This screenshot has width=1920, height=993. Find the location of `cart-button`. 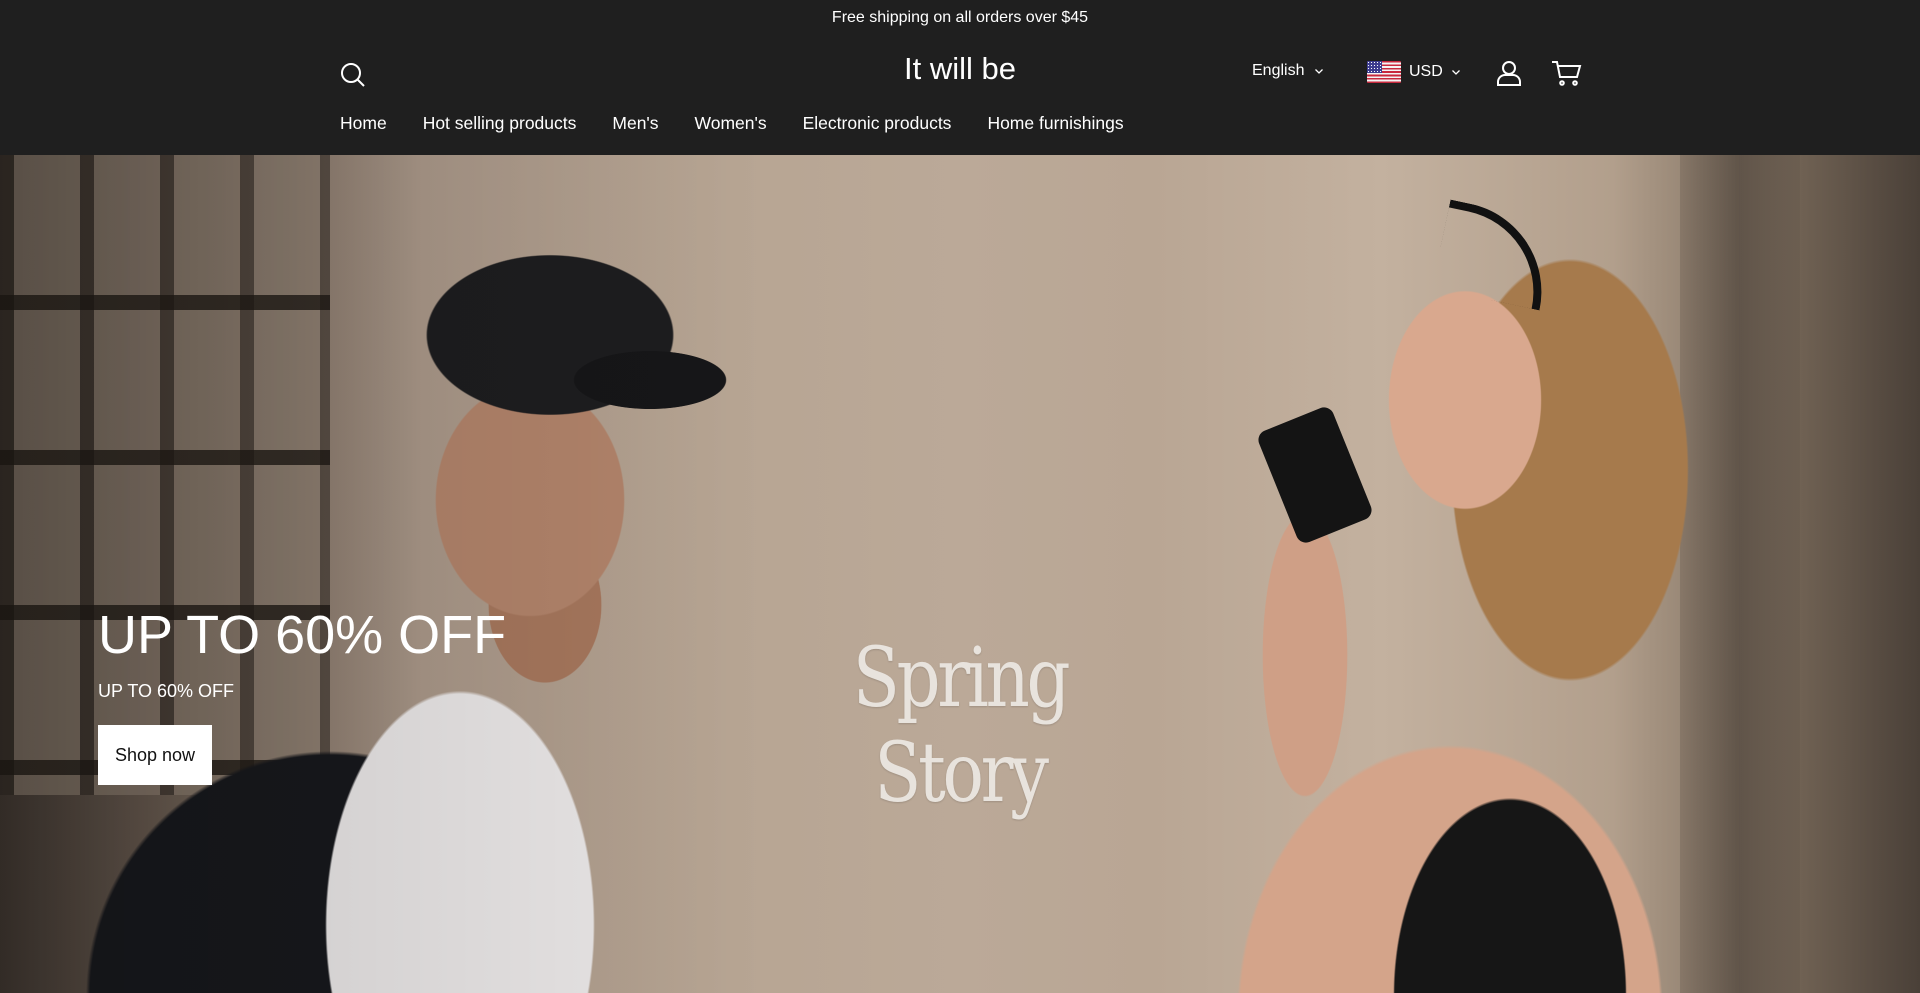

cart-button is located at coordinates (1566, 73).